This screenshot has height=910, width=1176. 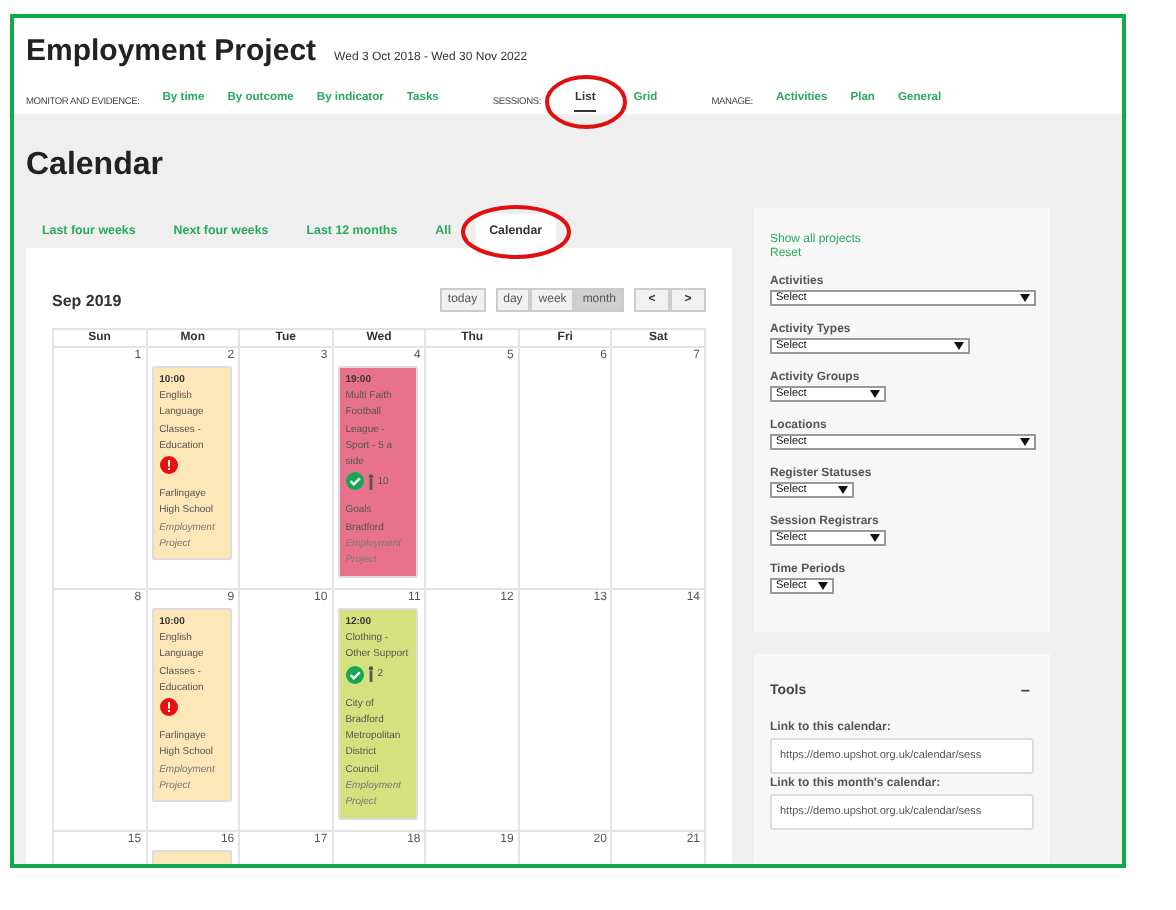 I want to click on page-title: Calendar, so click(x=95, y=166).